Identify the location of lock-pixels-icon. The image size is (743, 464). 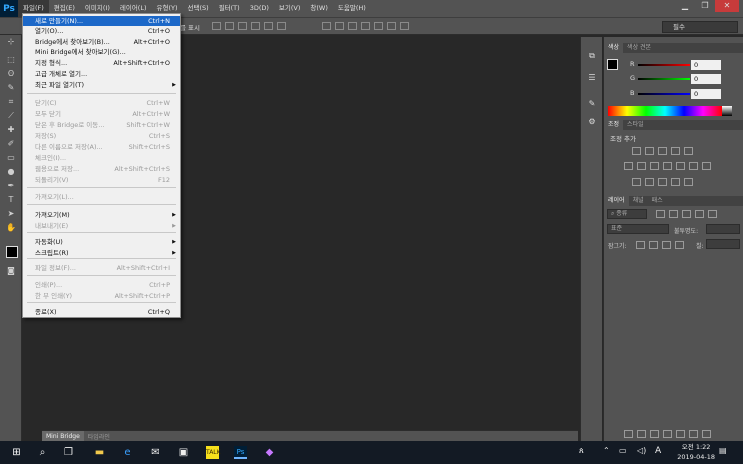
(640, 245).